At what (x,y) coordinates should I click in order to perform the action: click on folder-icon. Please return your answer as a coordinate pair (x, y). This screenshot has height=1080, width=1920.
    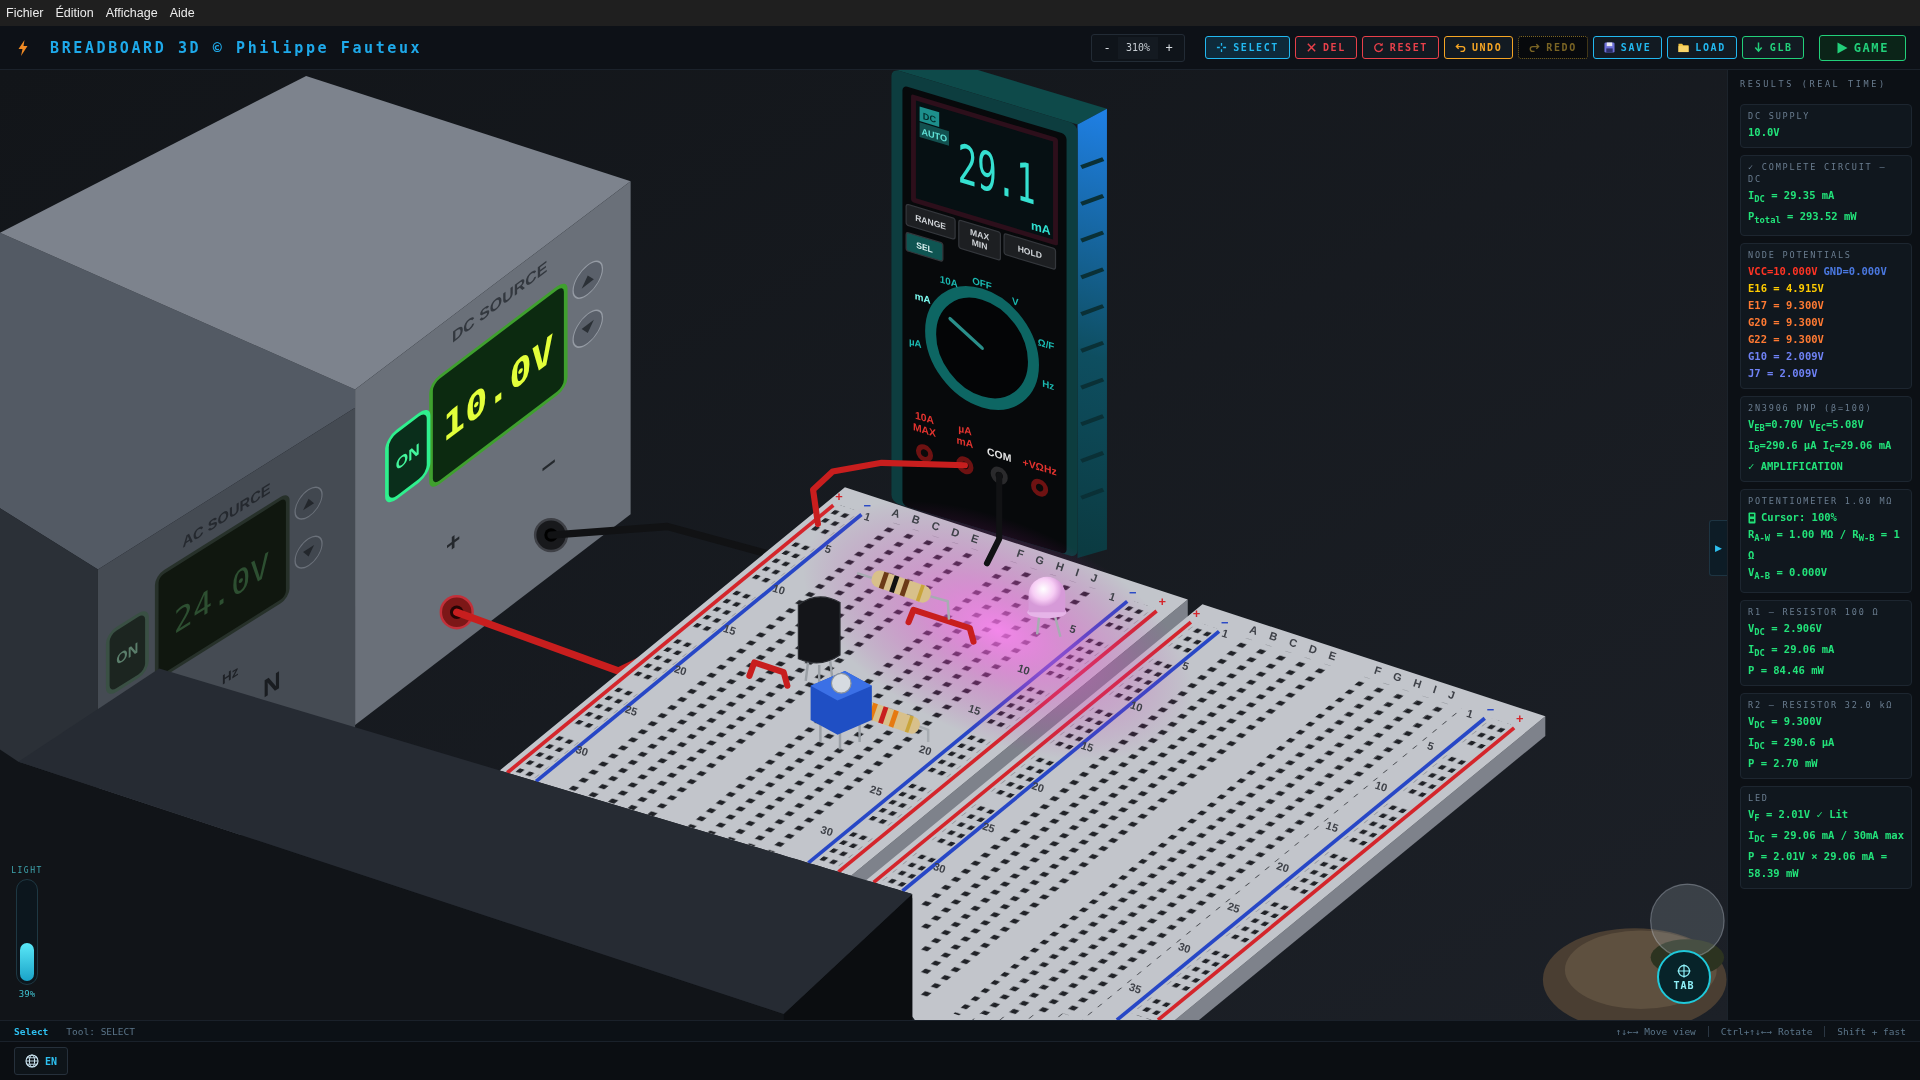
    Looking at the image, I should click on (1684, 47).